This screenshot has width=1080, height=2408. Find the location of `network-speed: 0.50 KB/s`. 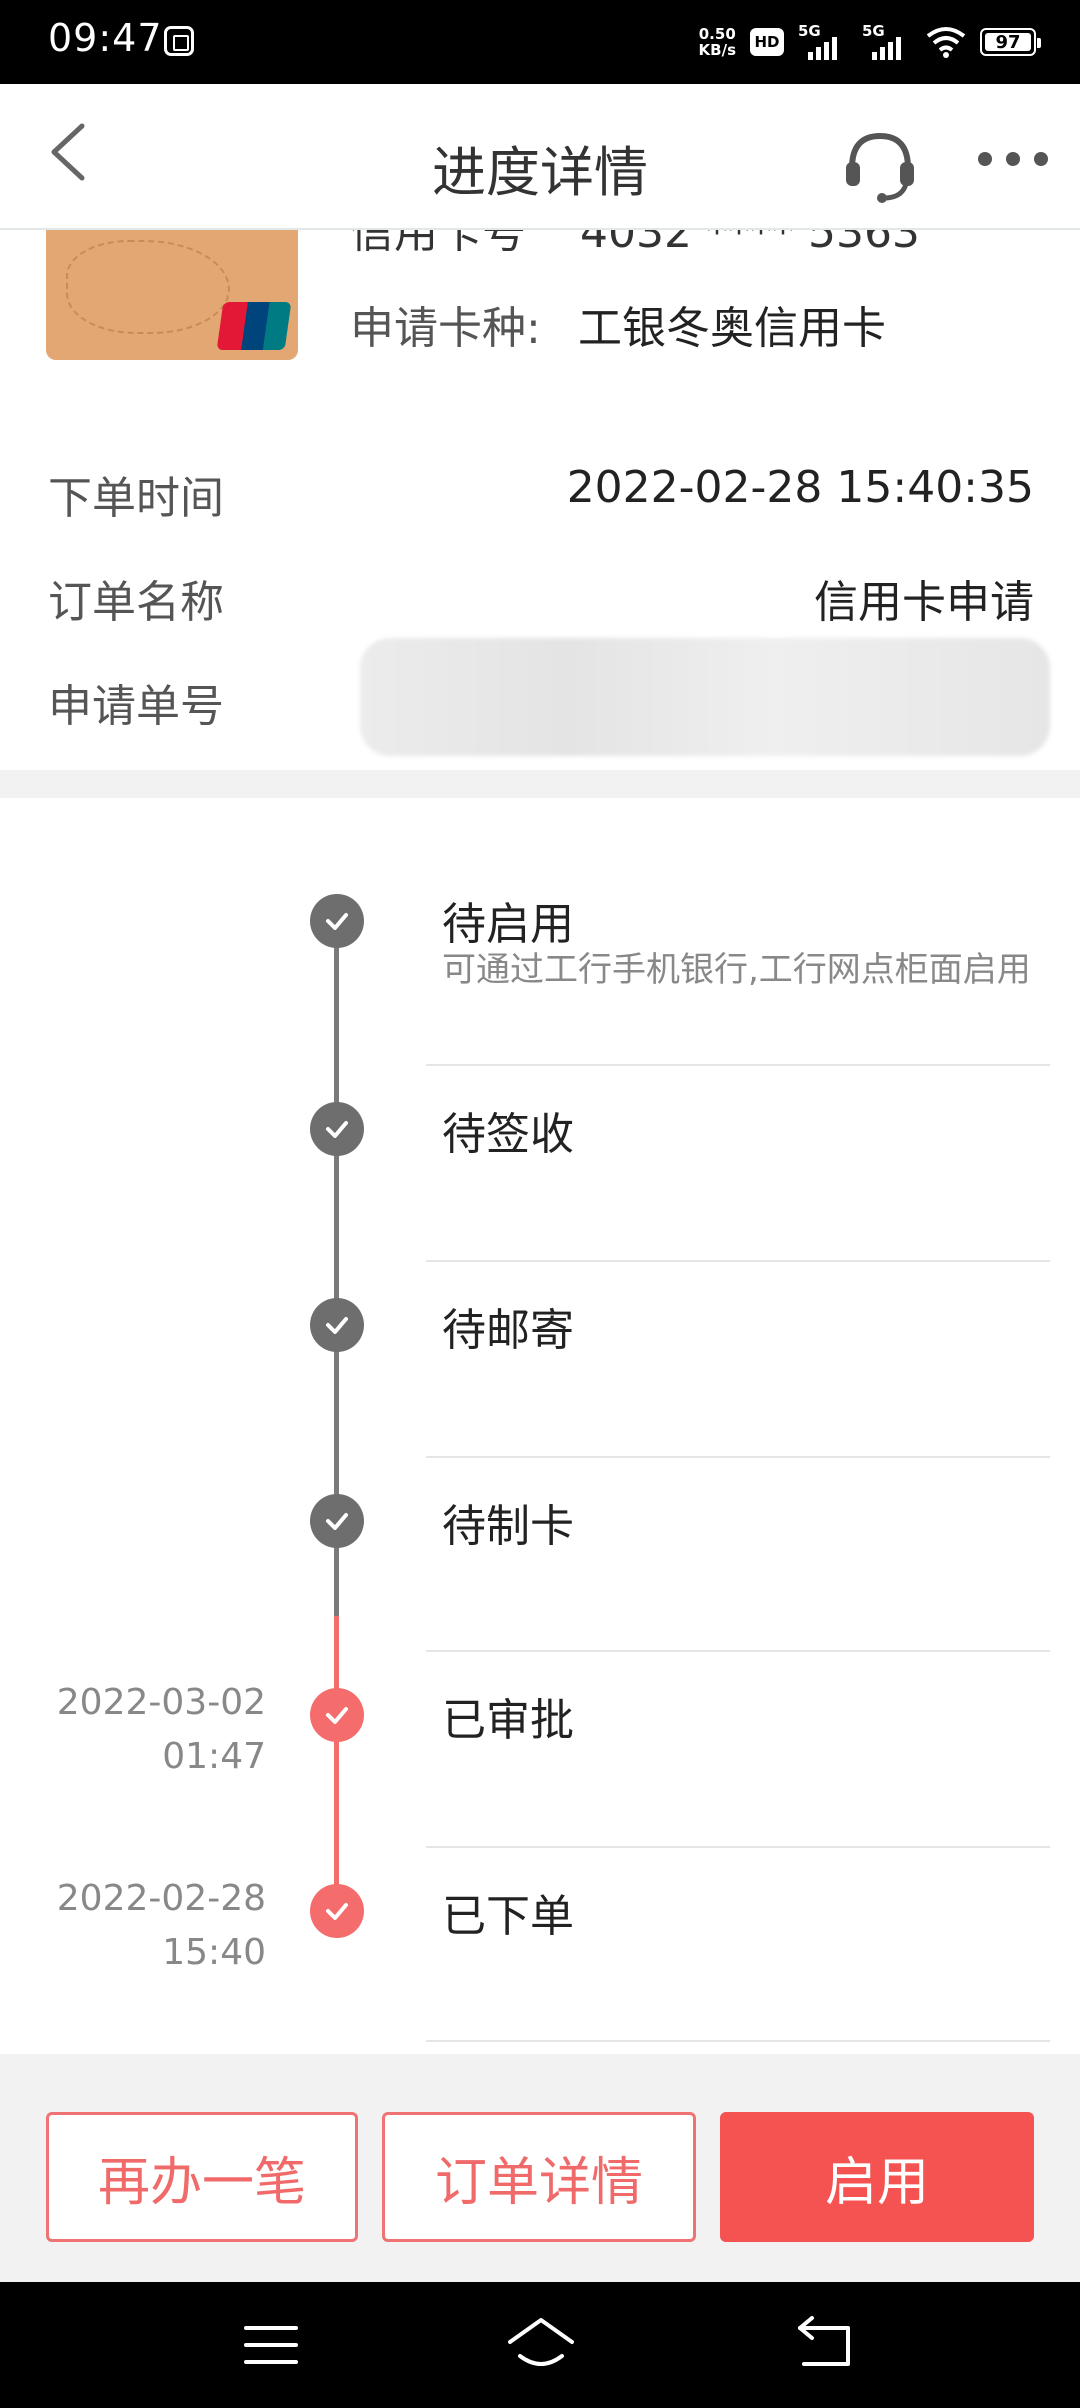

network-speed: 0.50 KB/s is located at coordinates (717, 42).